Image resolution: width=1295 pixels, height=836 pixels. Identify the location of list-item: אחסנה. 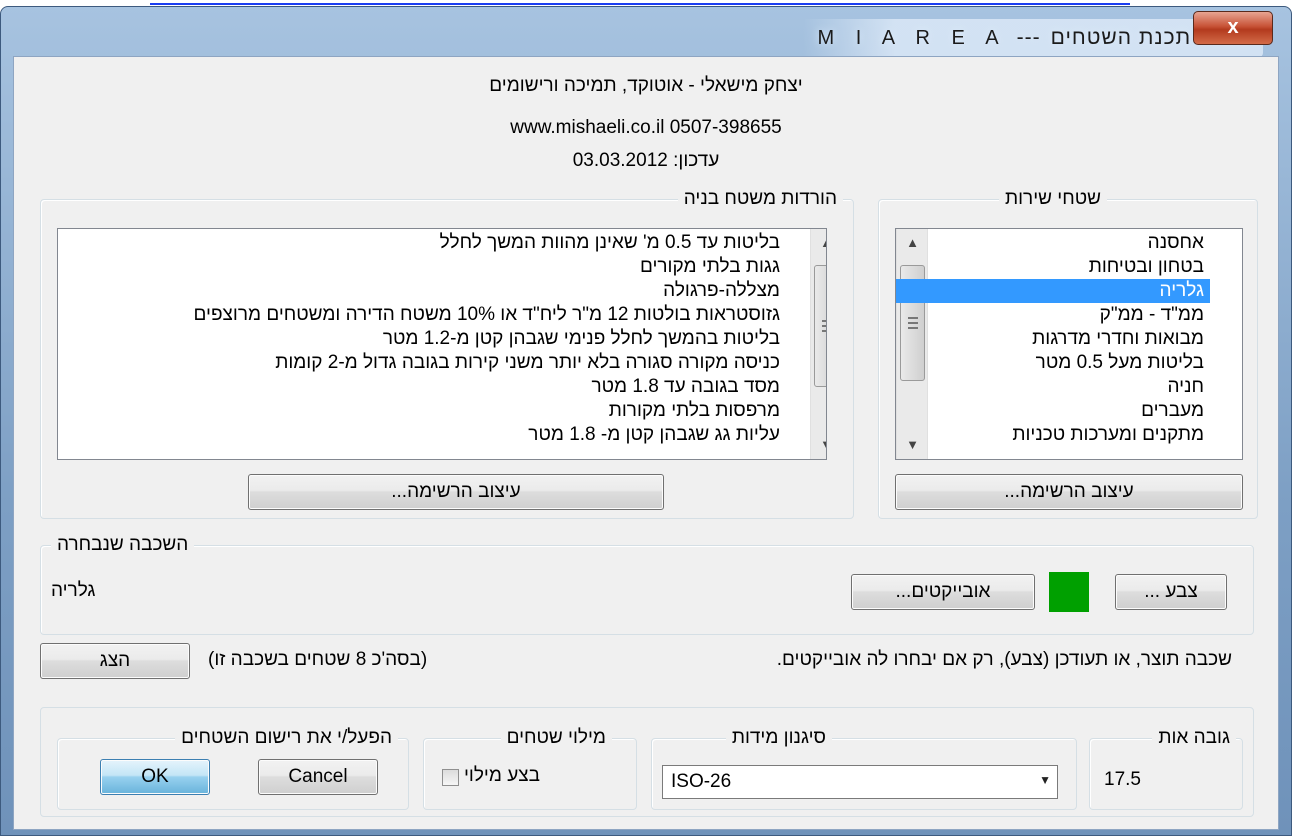
(1053, 243).